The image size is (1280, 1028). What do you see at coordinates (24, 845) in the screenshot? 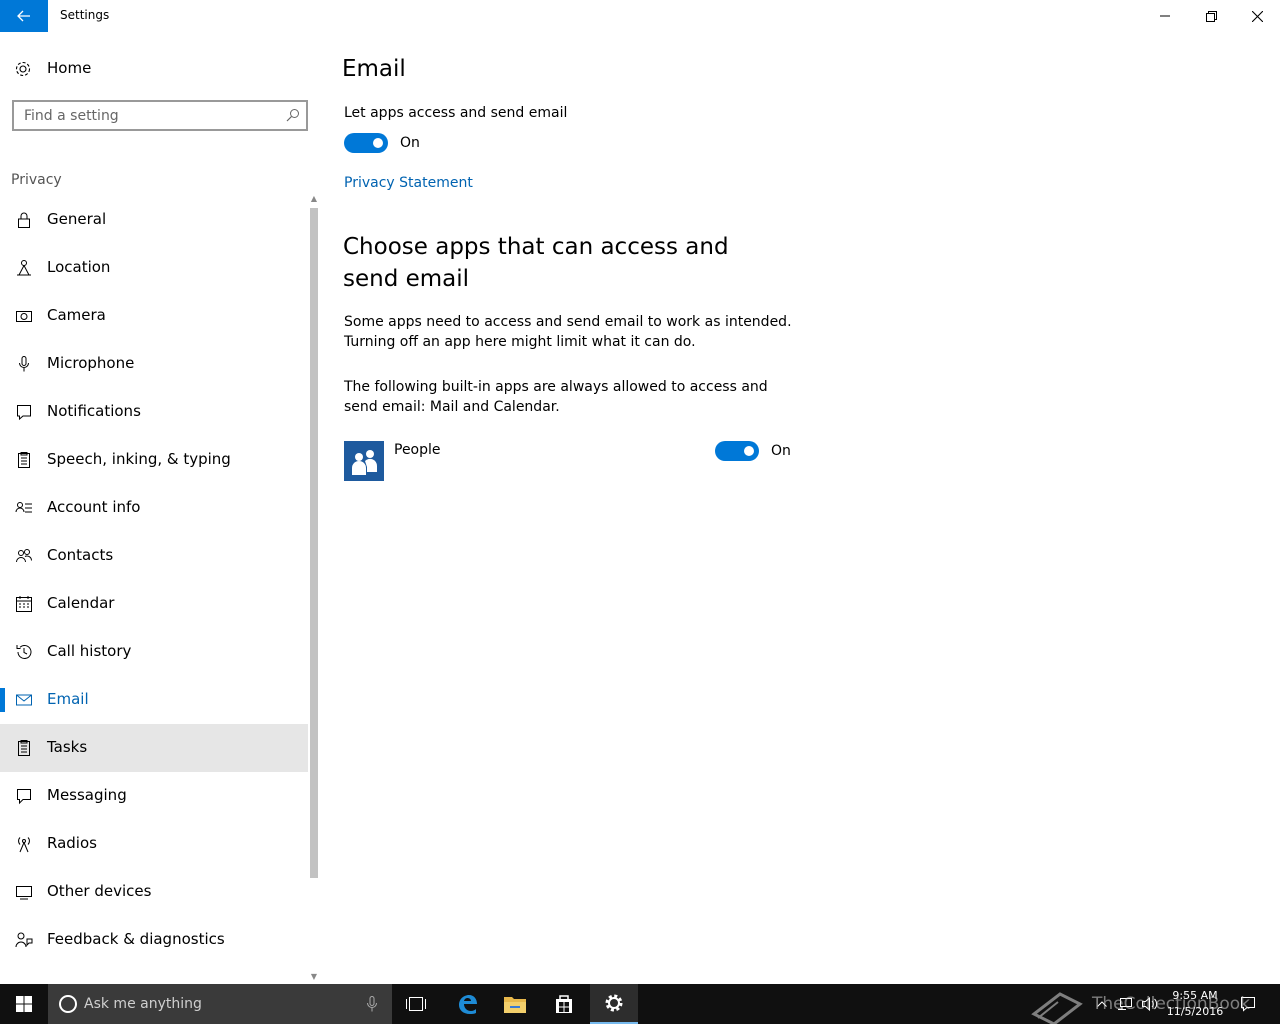
I see `radios-icon` at bounding box center [24, 845].